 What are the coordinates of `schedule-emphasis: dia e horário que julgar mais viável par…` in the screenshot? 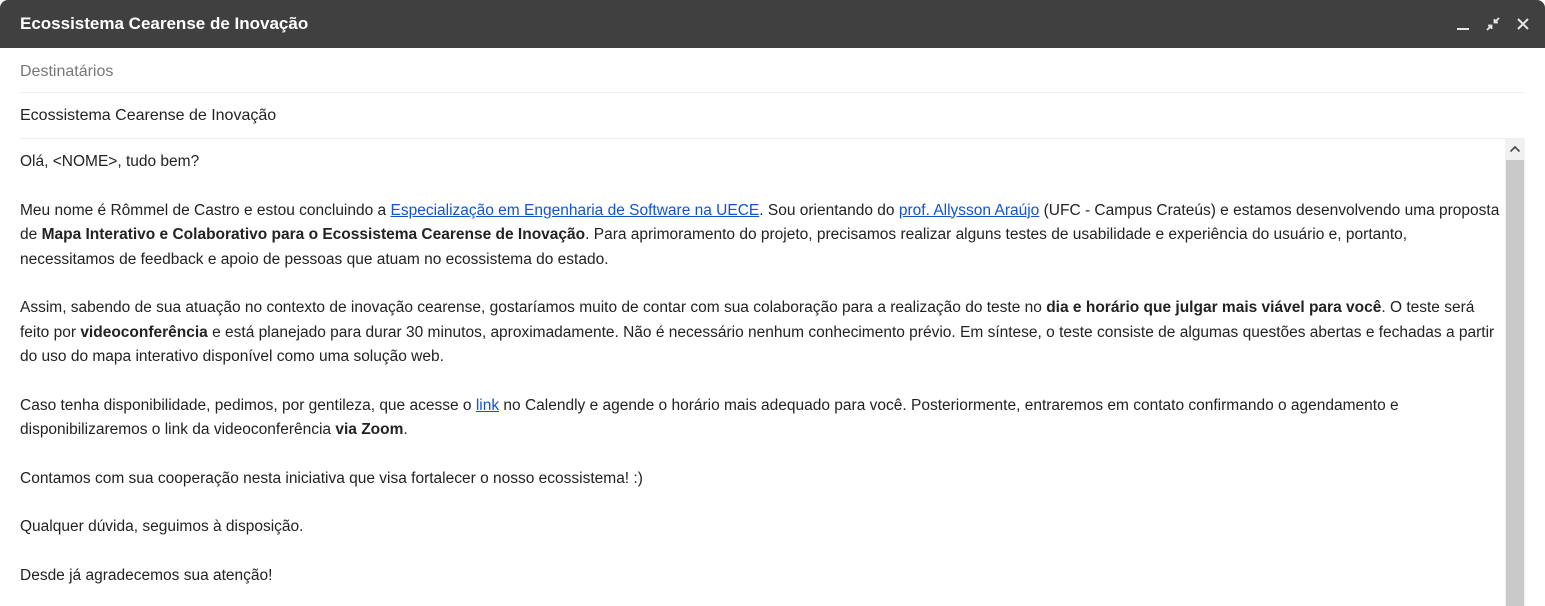 It's located at (1214, 307).